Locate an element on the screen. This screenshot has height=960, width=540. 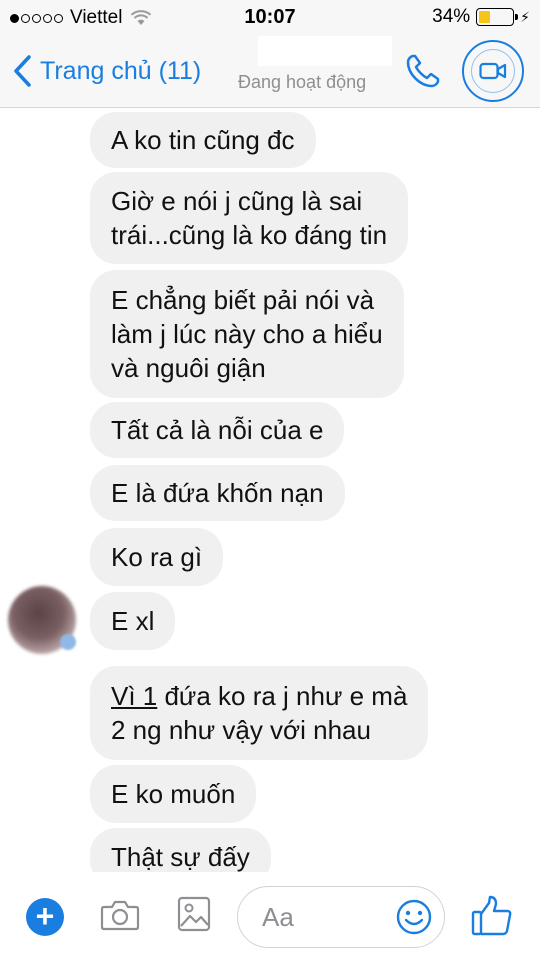
like-button is located at coordinates (492, 918).